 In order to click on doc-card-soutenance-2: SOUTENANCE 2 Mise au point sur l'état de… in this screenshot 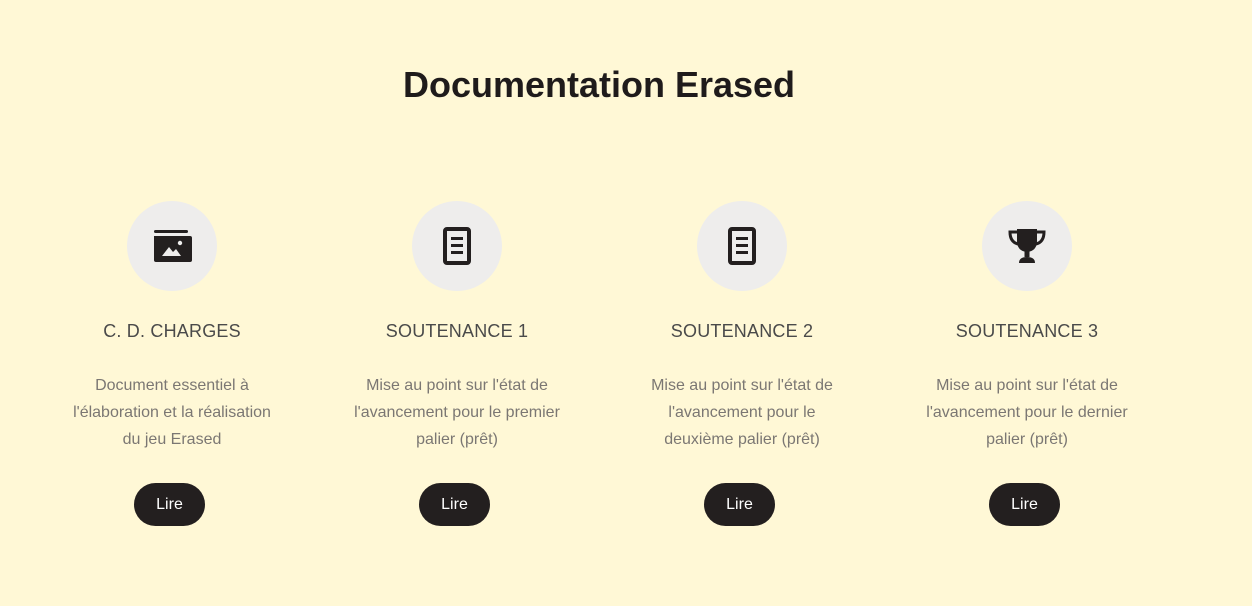, I will do `click(742, 363)`.